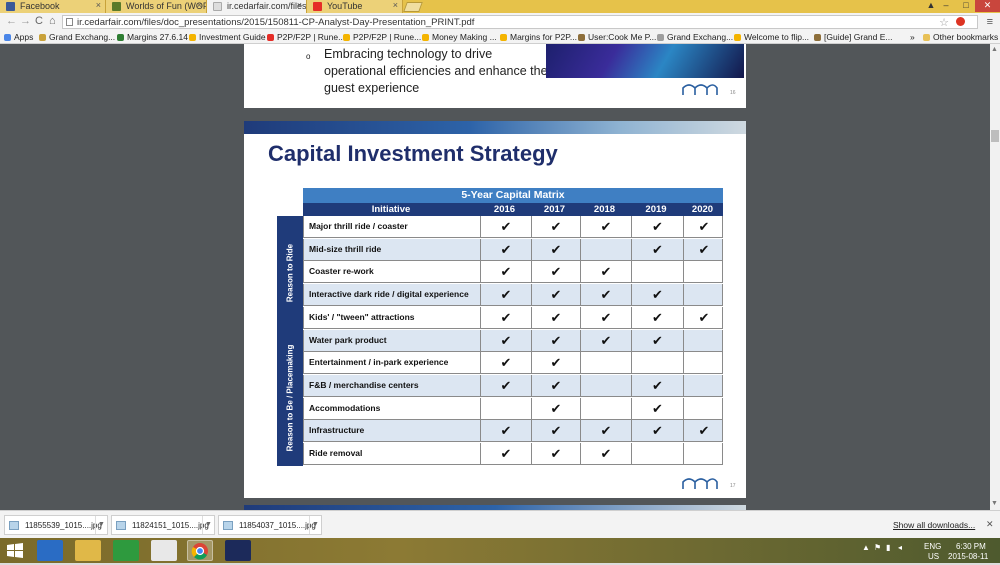 Image resolution: width=1000 pixels, height=565 pixels. Describe the element at coordinates (995, 277) in the screenshot. I see `vertical-scrollbar: ▲ ▼` at that location.